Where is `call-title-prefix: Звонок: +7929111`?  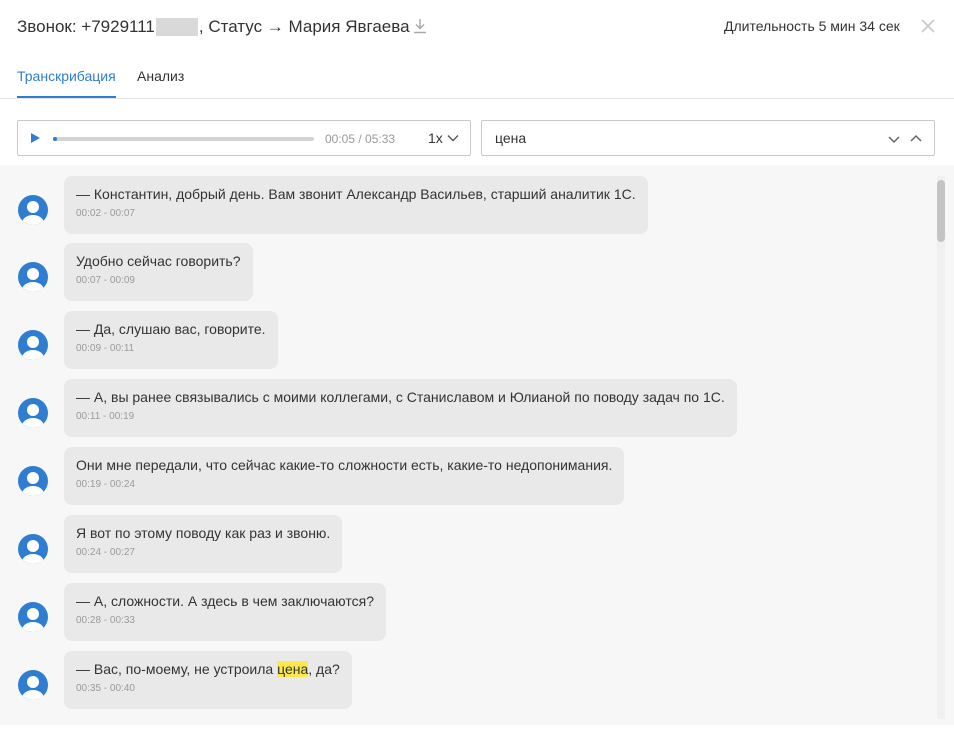
call-title-prefix: Звонок: +7929111 is located at coordinates (86, 26).